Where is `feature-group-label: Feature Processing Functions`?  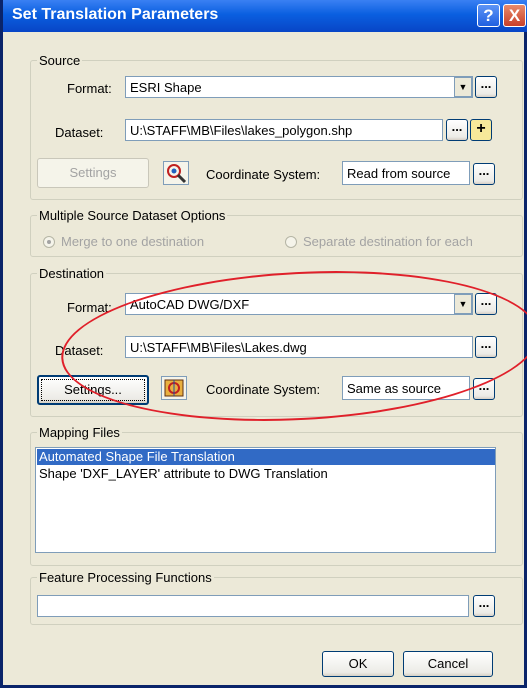 feature-group-label: Feature Processing Functions is located at coordinates (125, 577).